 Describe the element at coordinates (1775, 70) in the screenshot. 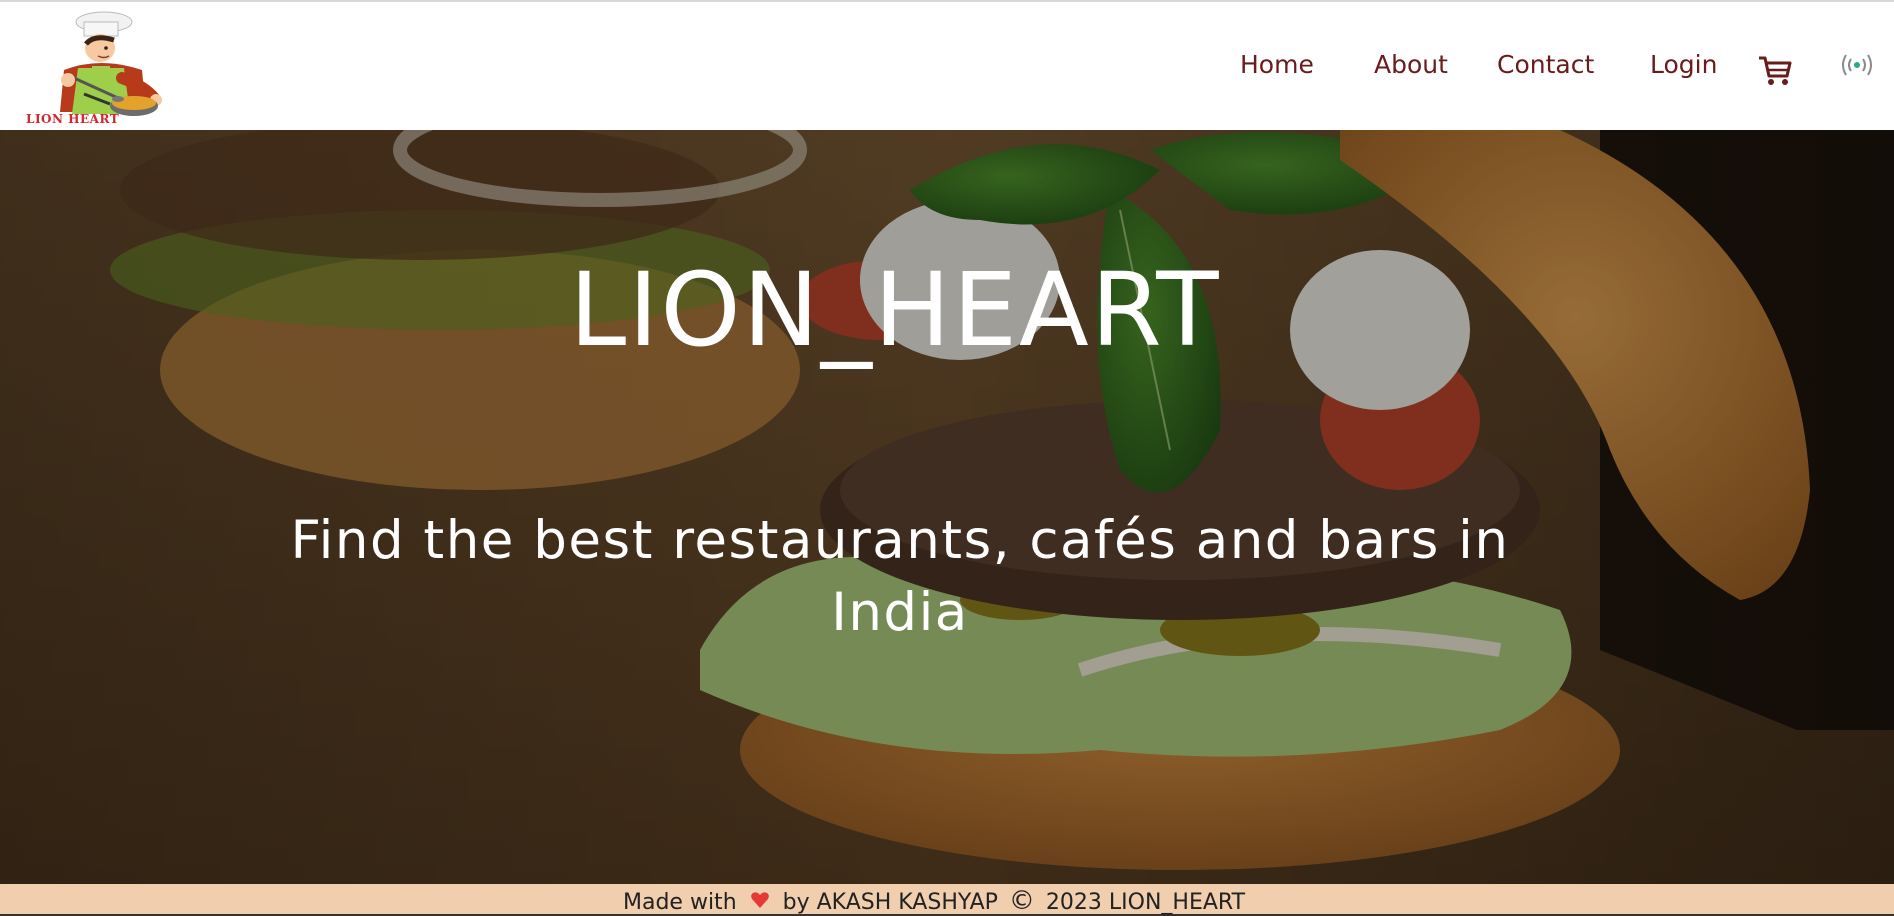

I see `shopping-cart-icon` at that location.